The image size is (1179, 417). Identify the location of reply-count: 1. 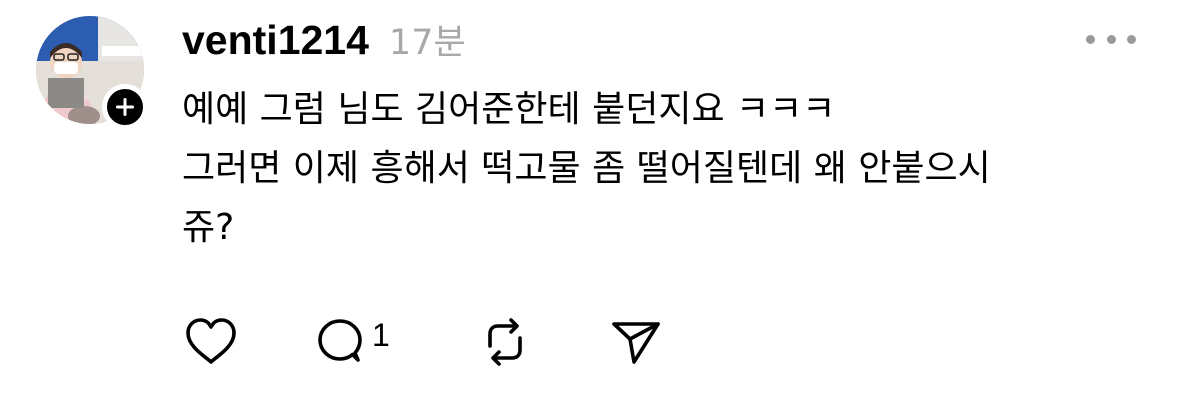
(381, 334).